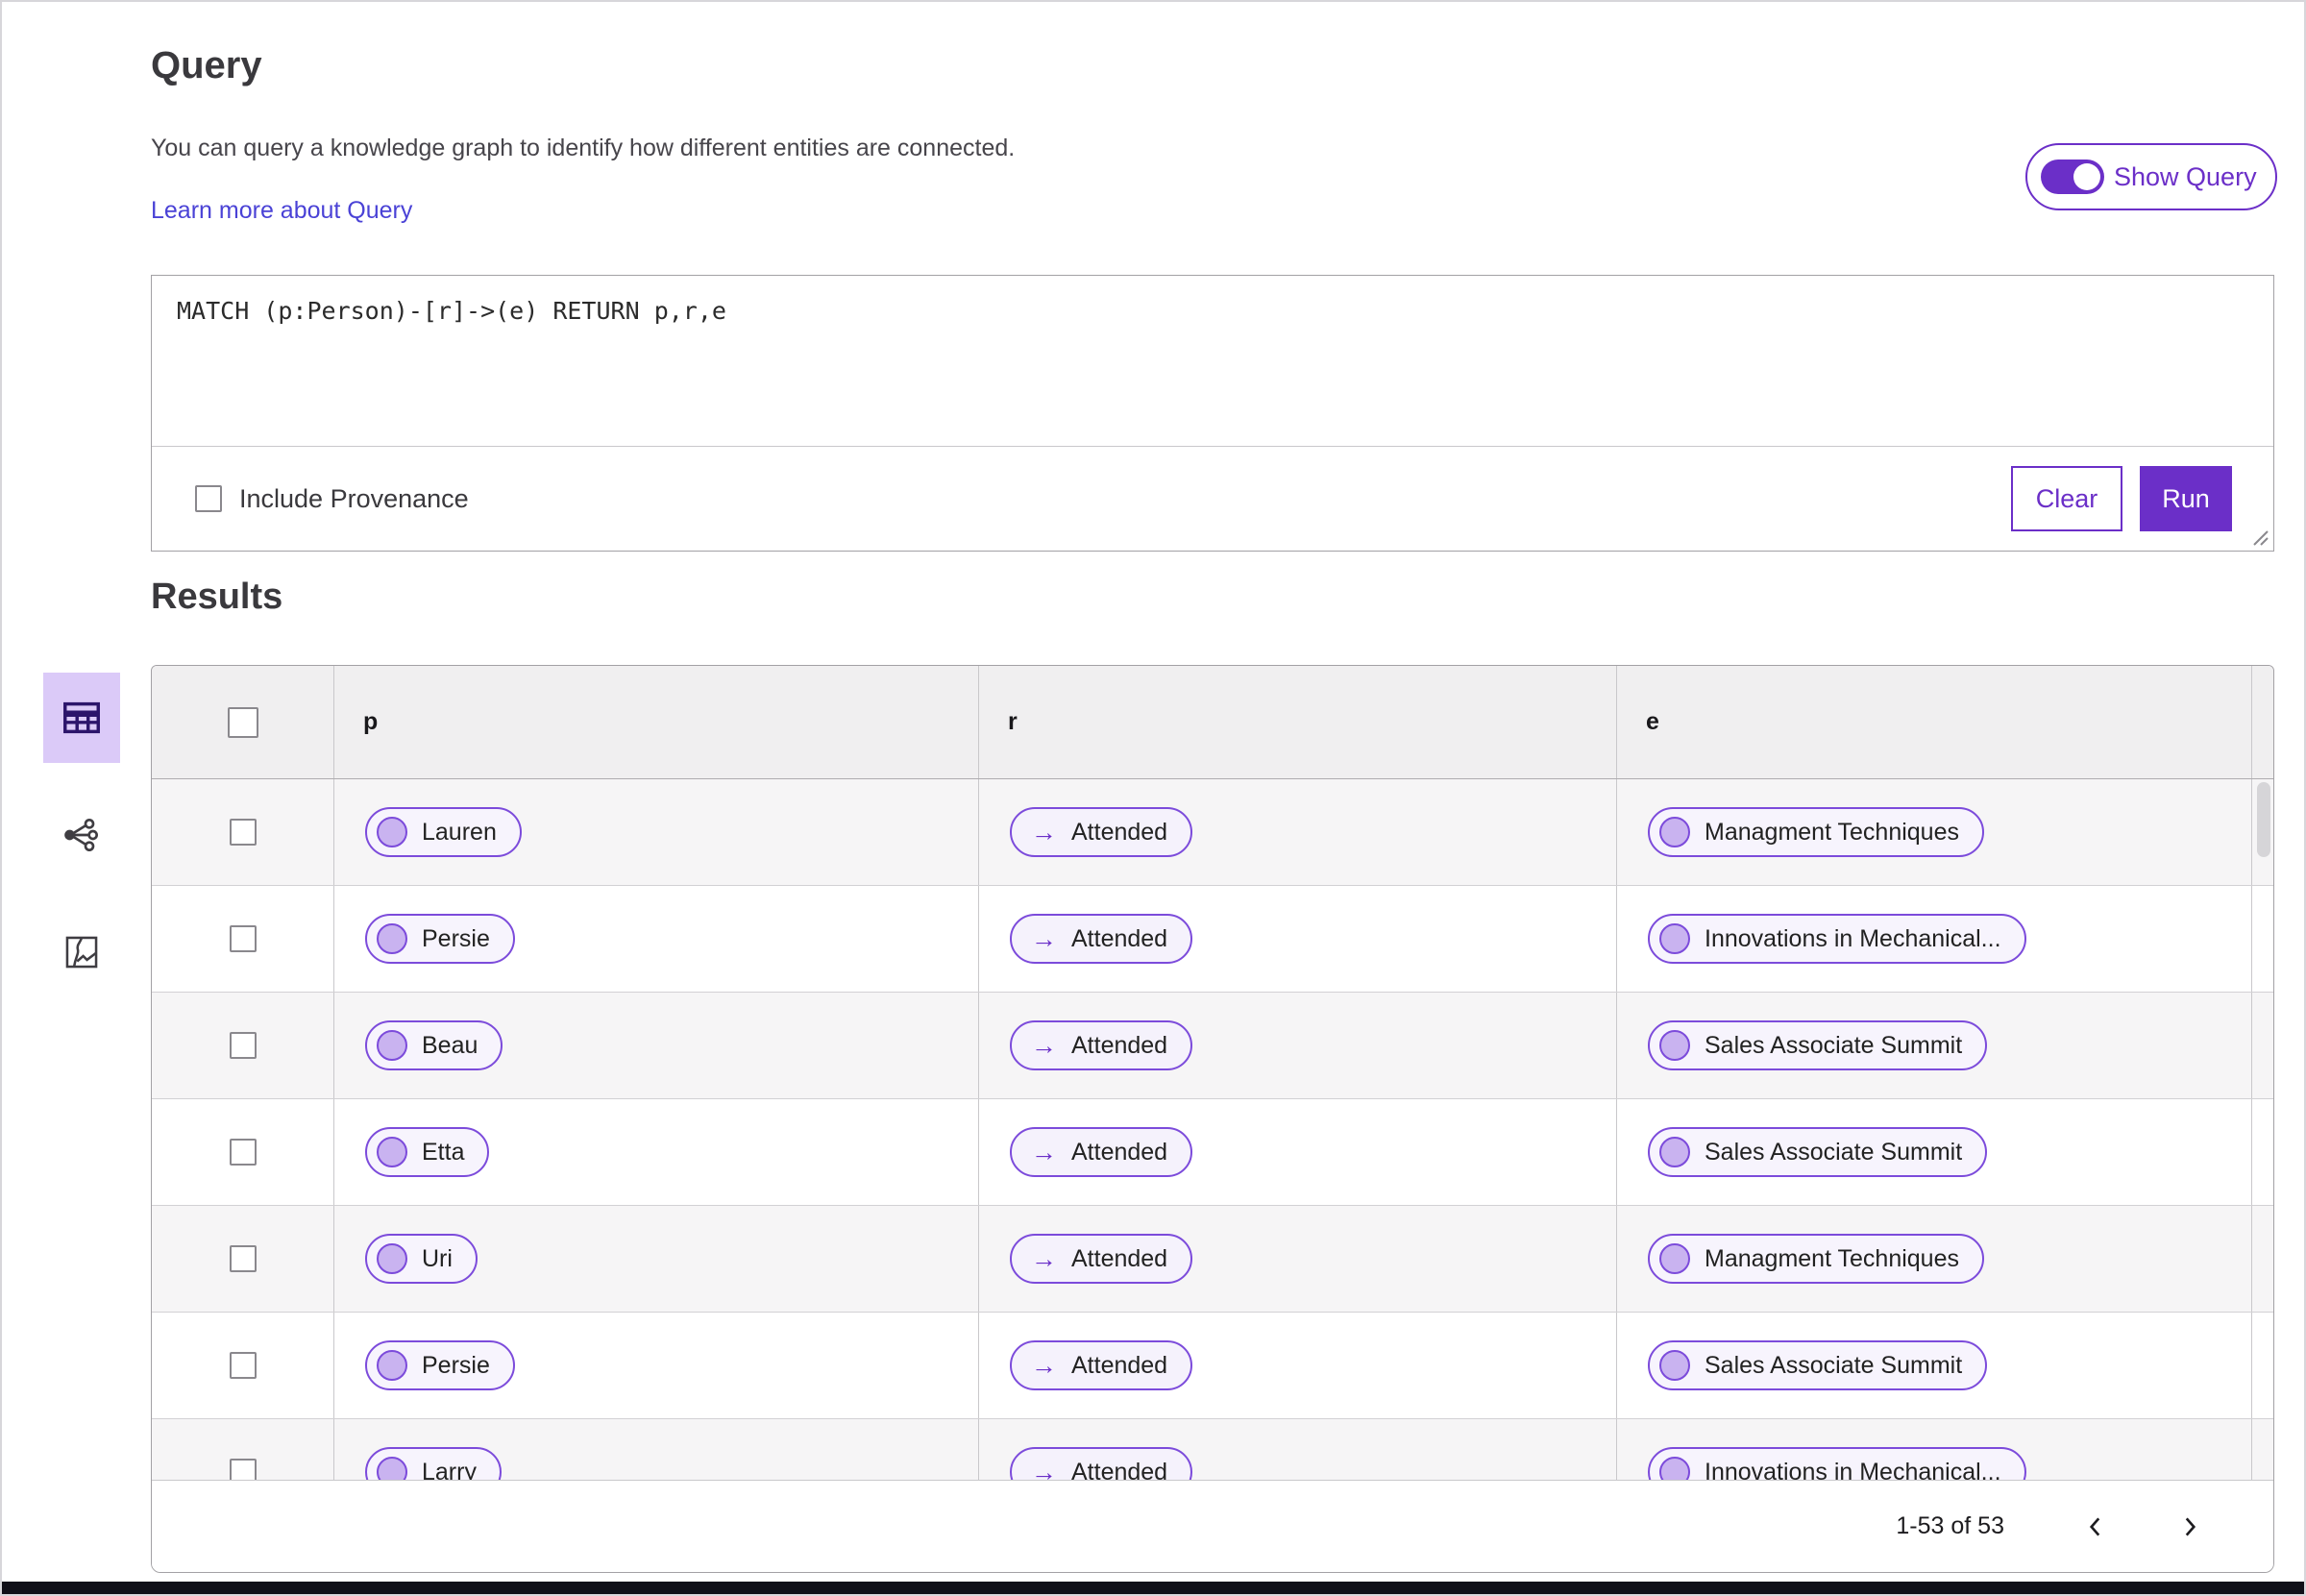  What do you see at coordinates (281, 211) in the screenshot?
I see `learn-more-link: Learn more about Query` at bounding box center [281, 211].